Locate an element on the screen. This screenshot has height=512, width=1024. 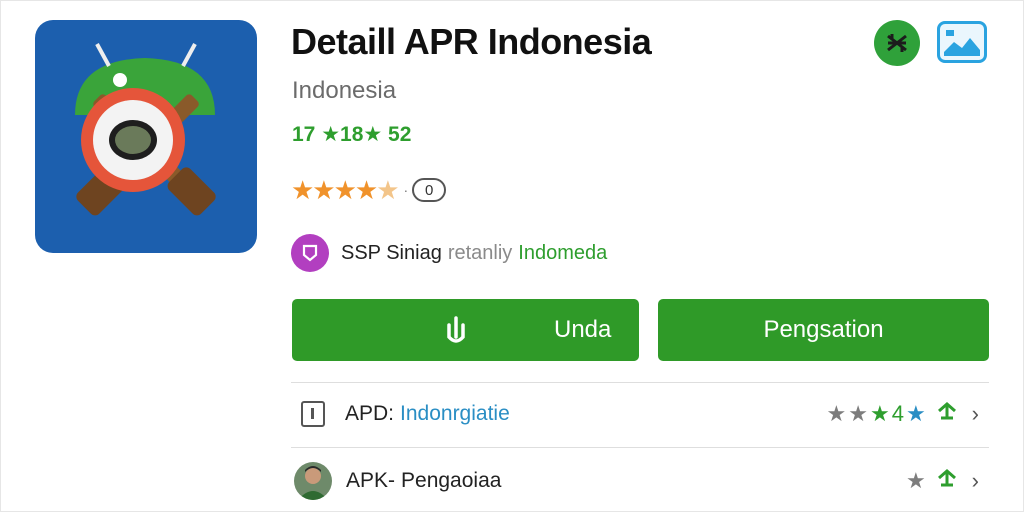
share-icon is located at coordinates (897, 43).